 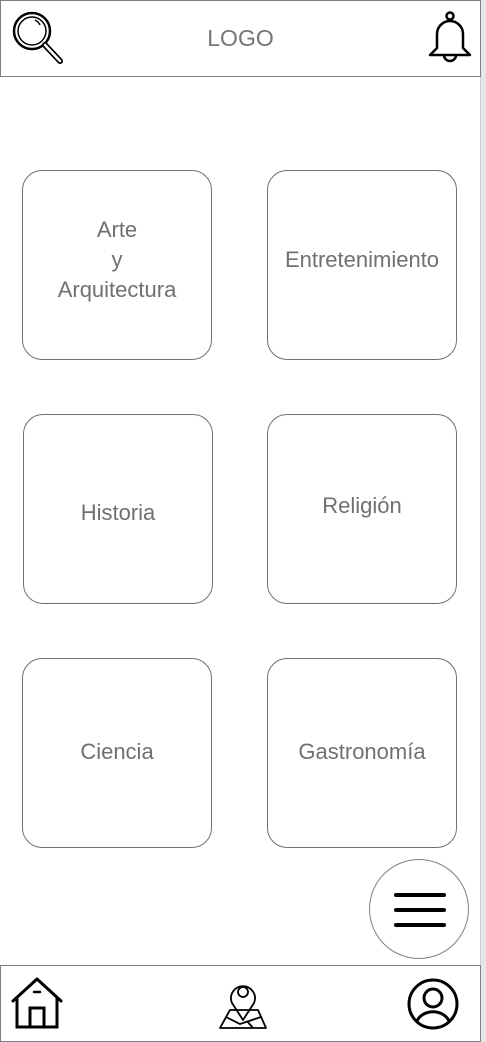 I want to click on bottom-nav, so click(x=240, y=1003).